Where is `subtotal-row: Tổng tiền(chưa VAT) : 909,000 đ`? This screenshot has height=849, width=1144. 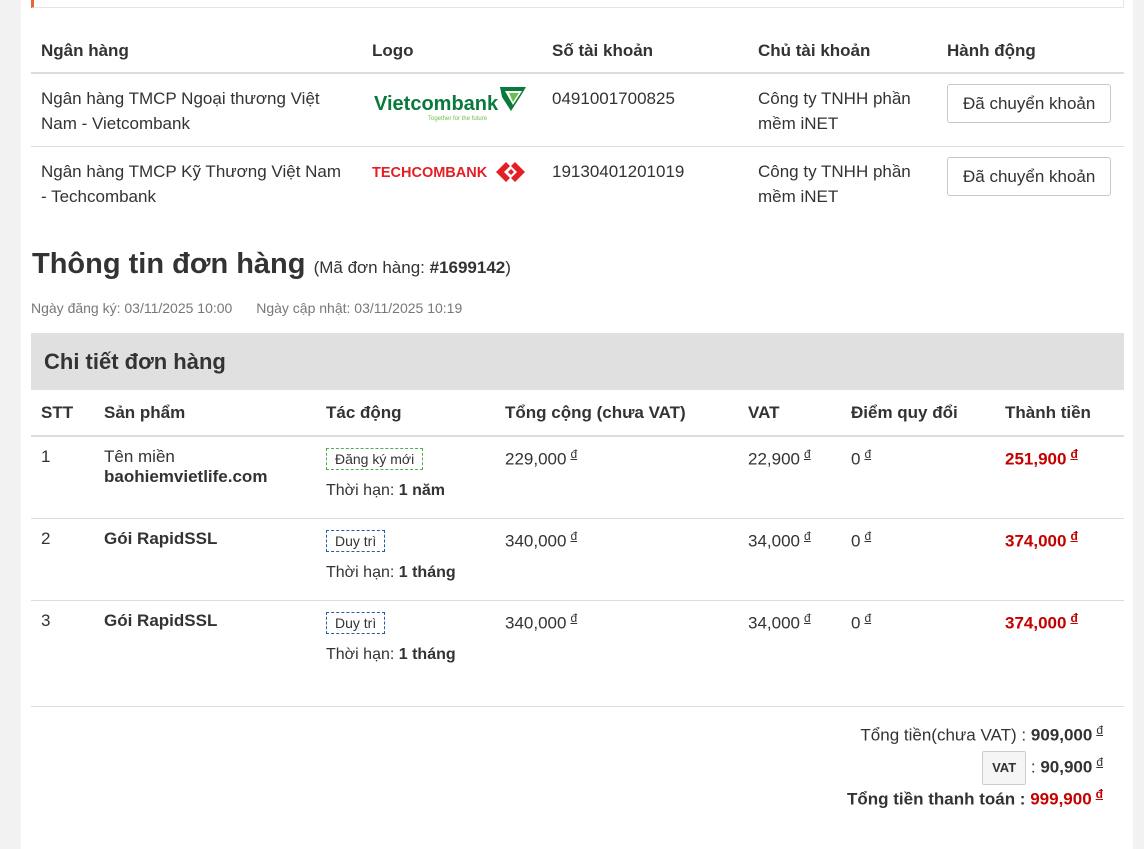
subtotal-row: Tổng tiền(chưa VAT) : 909,000 đ is located at coordinates (975, 732).